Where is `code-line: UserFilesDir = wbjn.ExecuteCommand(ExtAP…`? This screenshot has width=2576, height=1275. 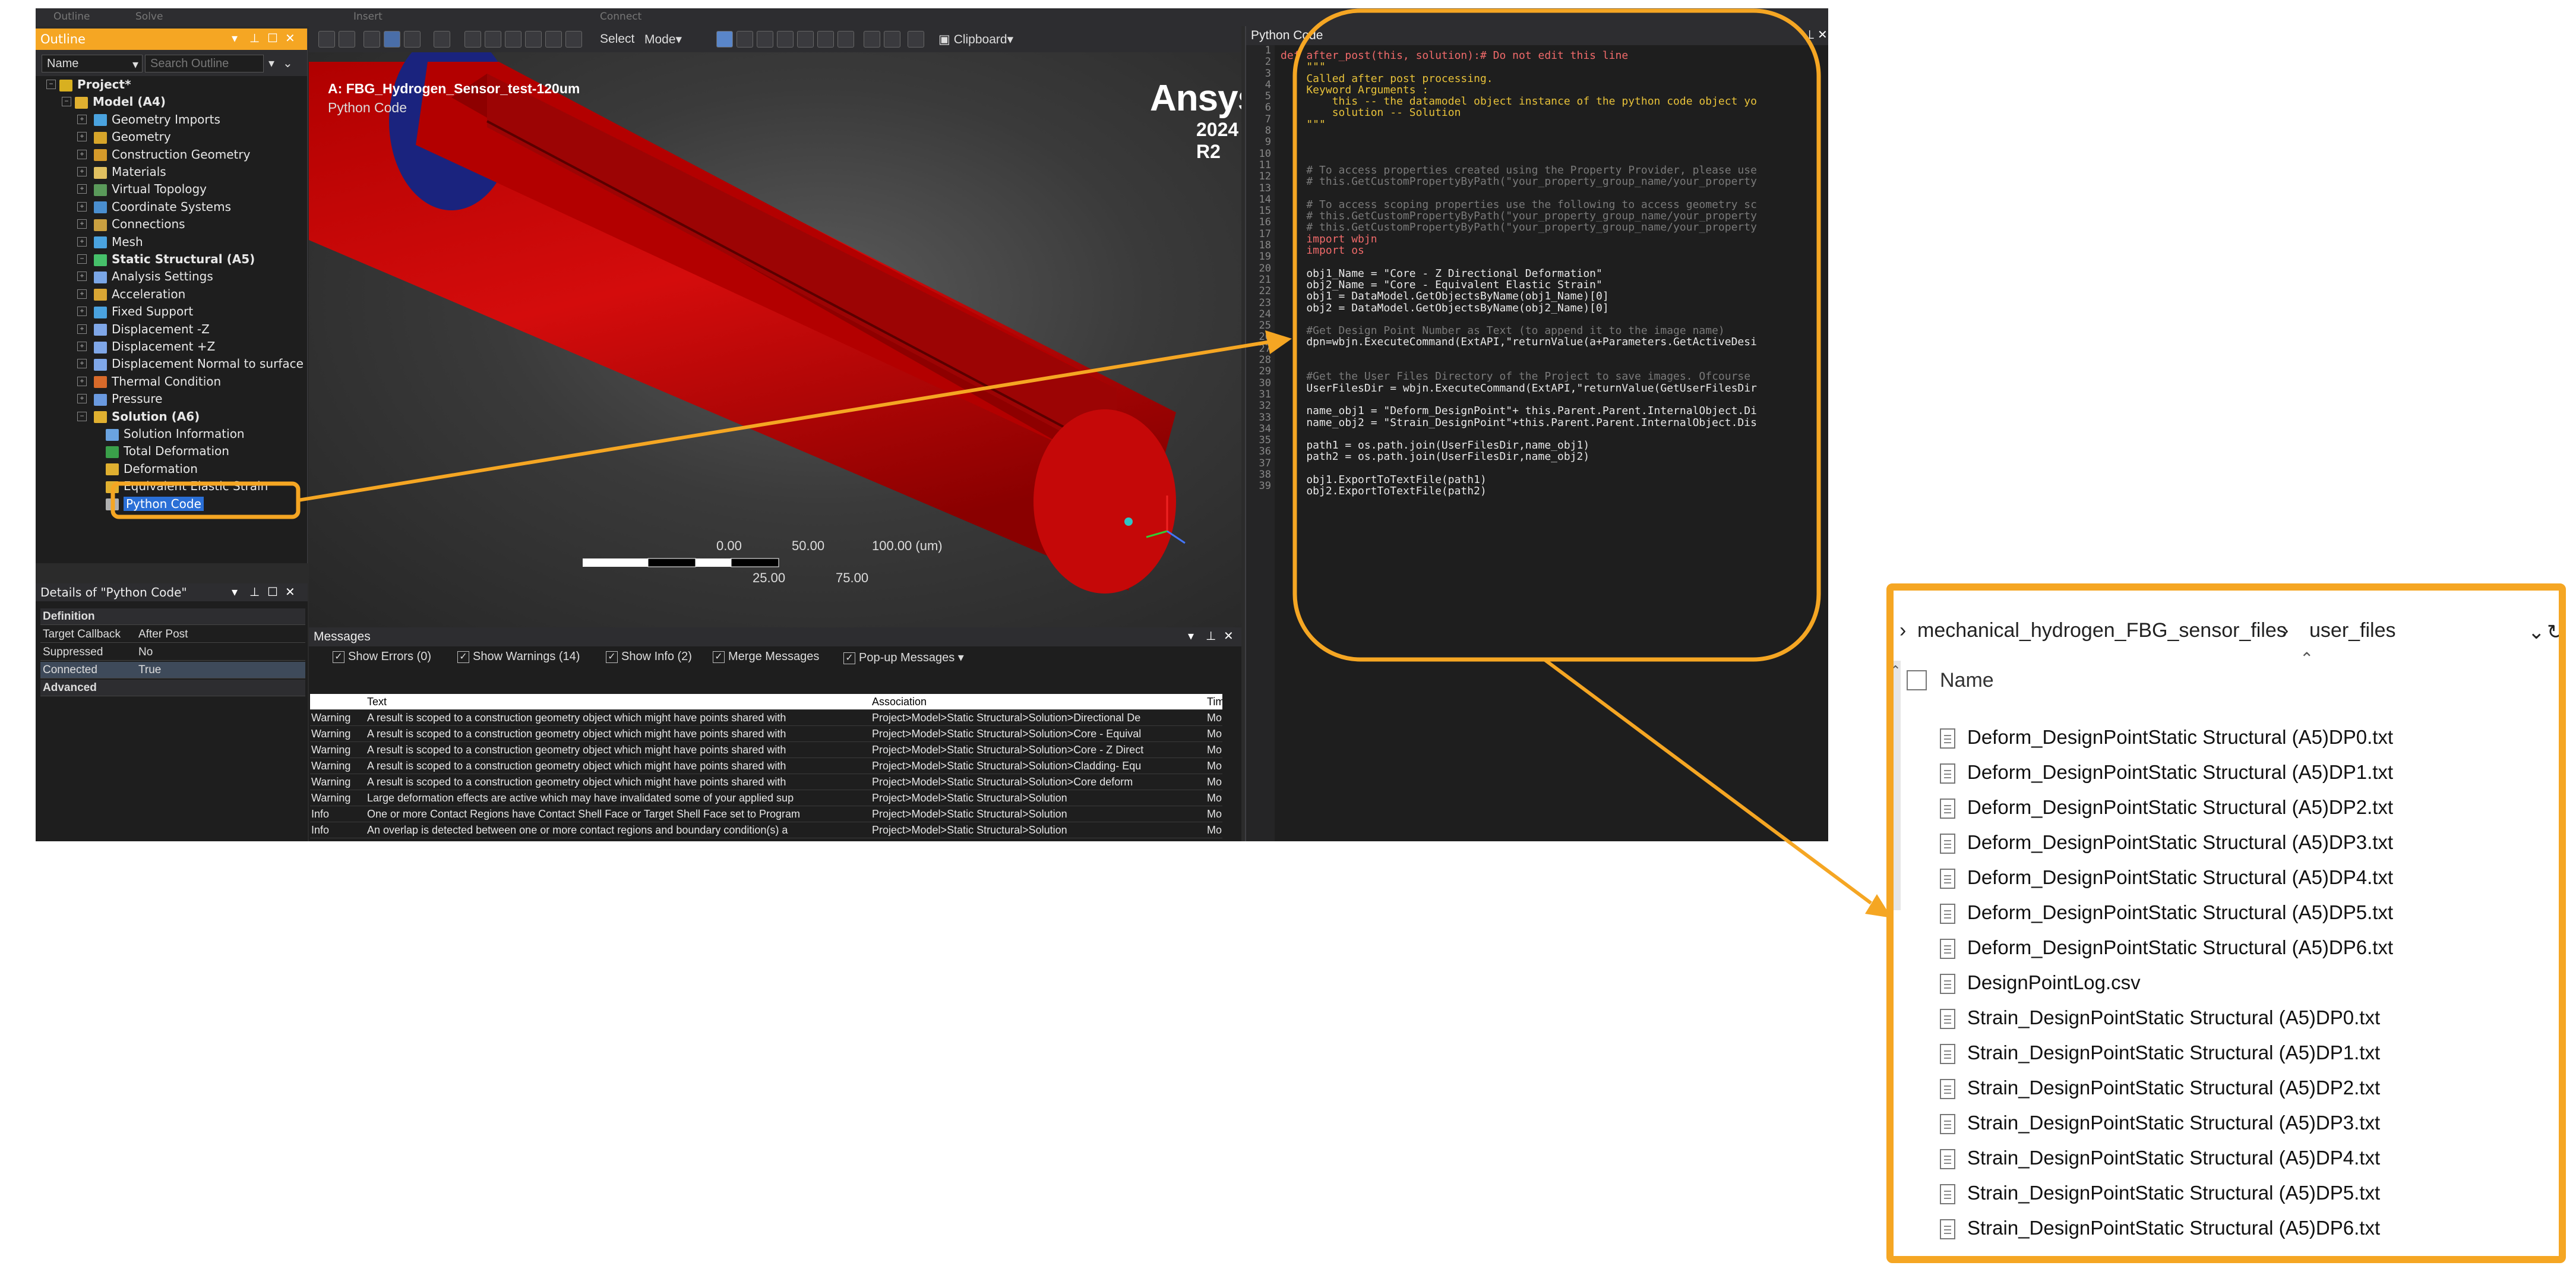
code-line: UserFilesDir = wbjn.ExecuteCommand(ExtAP… is located at coordinates (1554, 388).